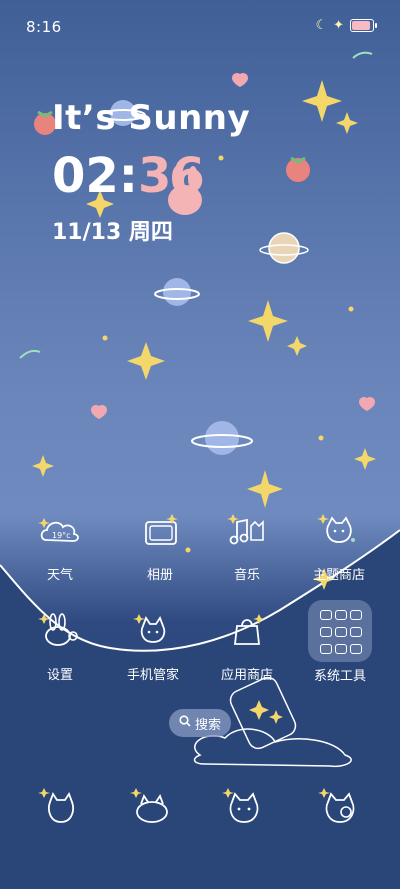  Describe the element at coordinates (338, 25) in the screenshot. I see `sparkle-icon: ✦` at that location.